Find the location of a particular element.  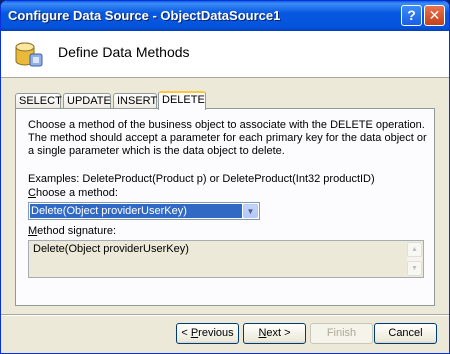

next-button: Next > is located at coordinates (274, 333).